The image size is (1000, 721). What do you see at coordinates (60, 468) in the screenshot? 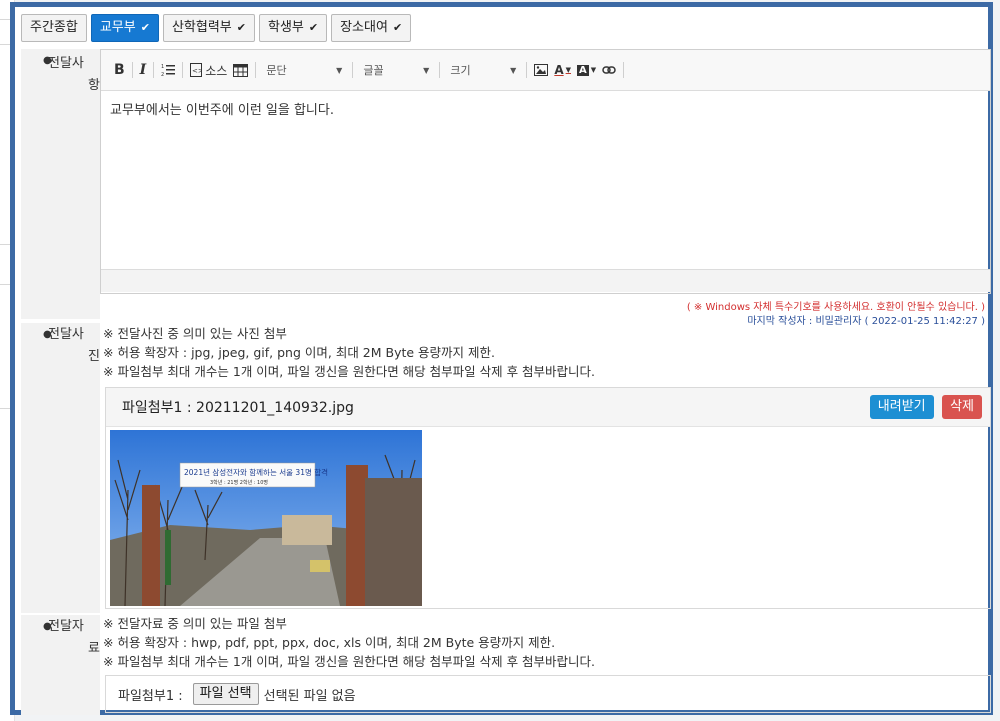
I see `field-label-photo: ● 전달사 진` at bounding box center [60, 468].